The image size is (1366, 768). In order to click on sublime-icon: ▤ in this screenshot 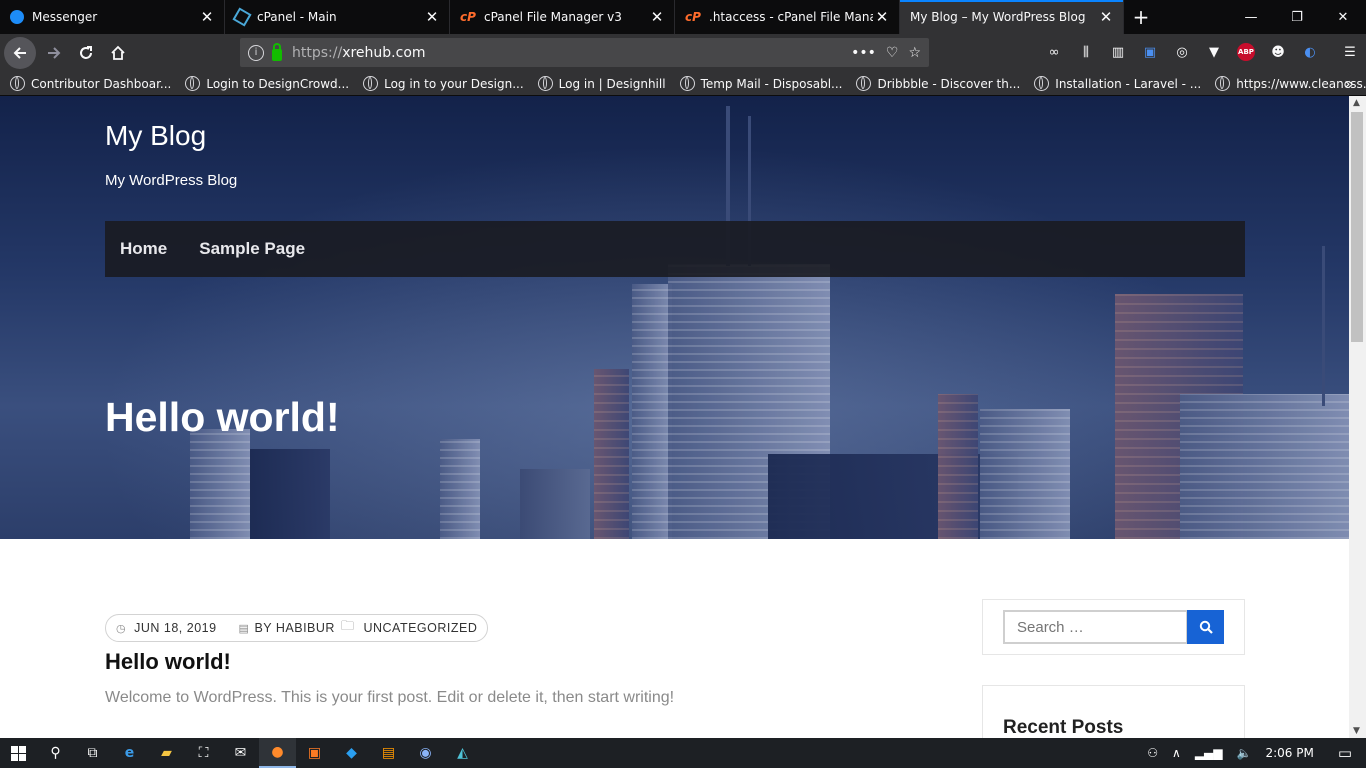, I will do `click(388, 753)`.